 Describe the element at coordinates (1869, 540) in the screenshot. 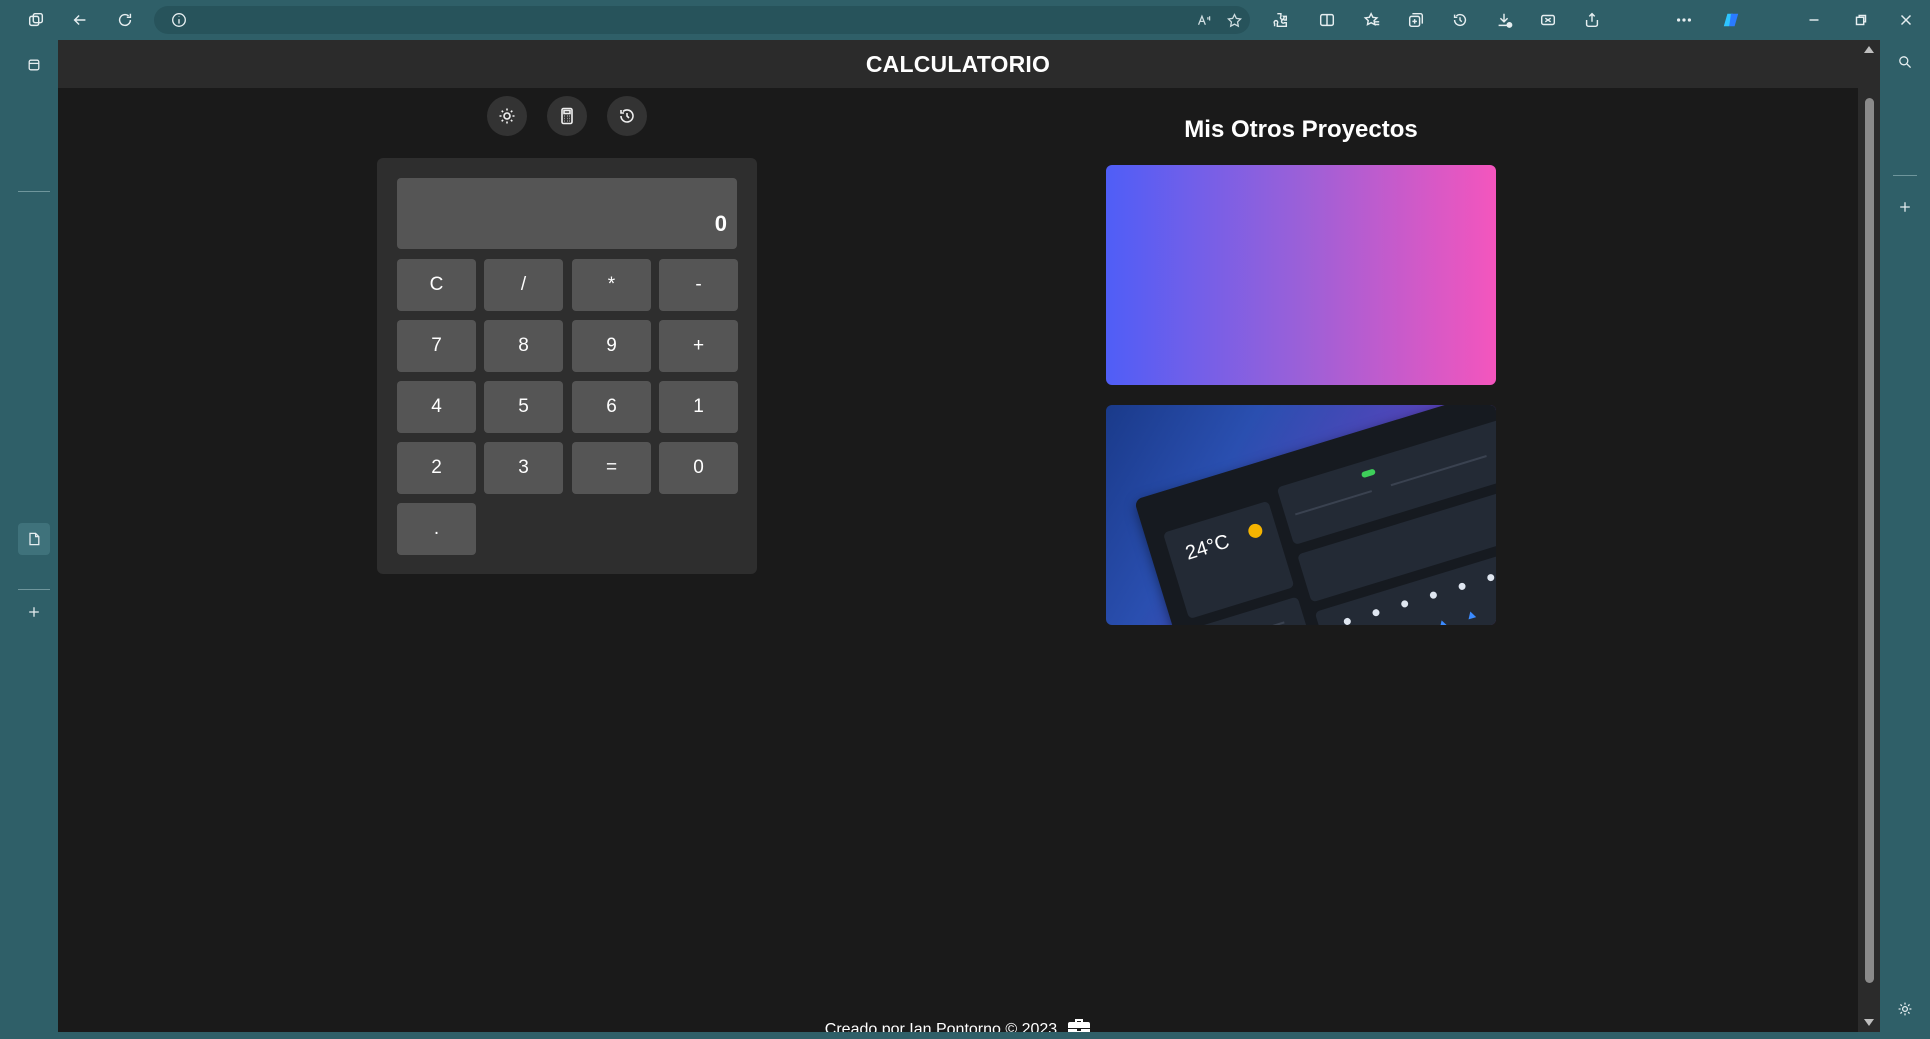

I see `scrollbar-thumb` at that location.